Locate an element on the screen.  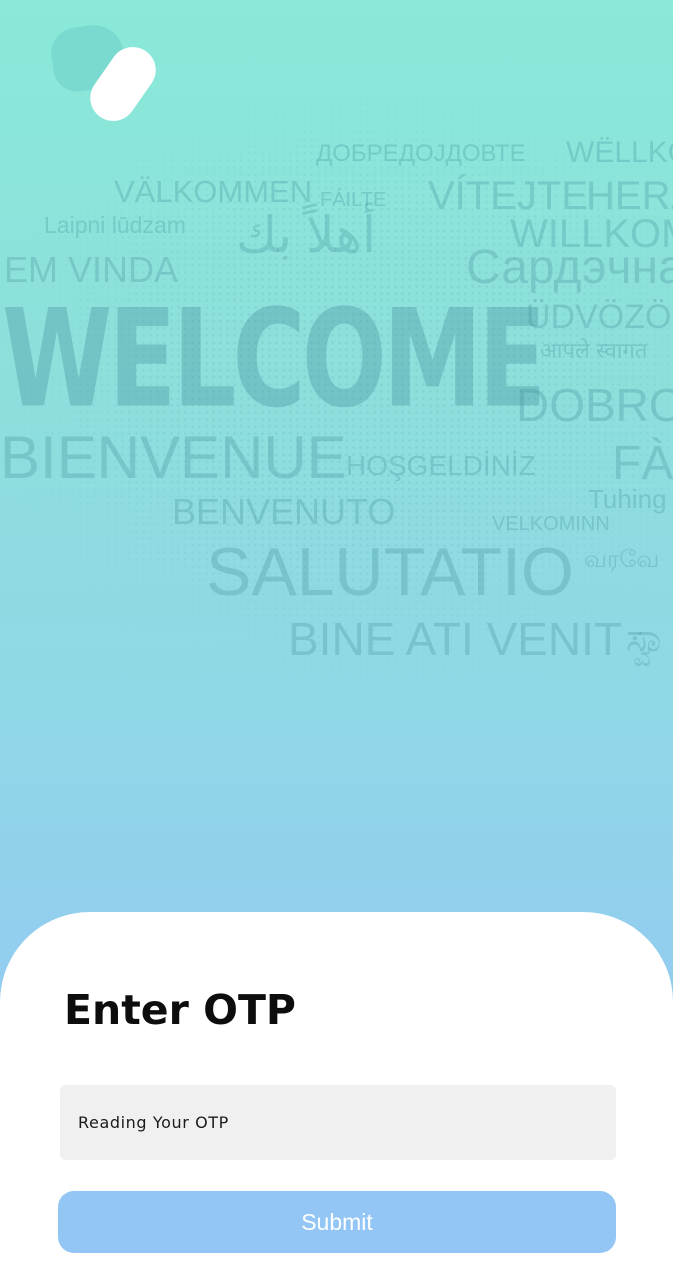
submit-button: Submit is located at coordinates (337, 1222).